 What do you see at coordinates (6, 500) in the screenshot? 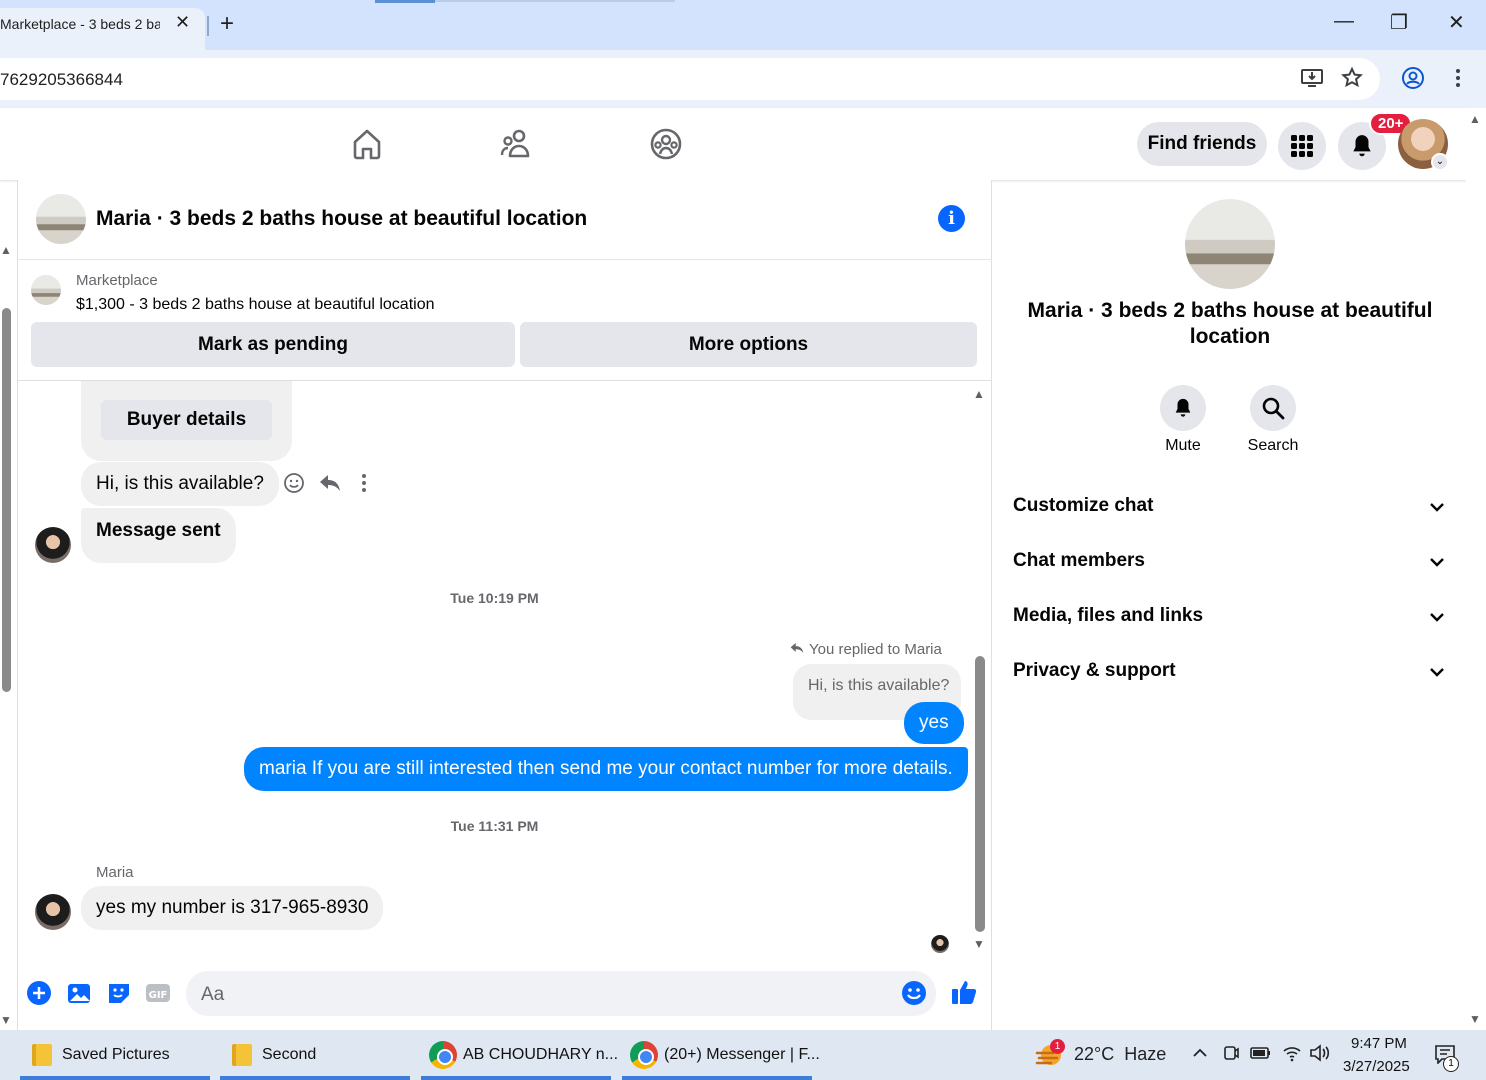
I see `left-scrollbar-thumb` at bounding box center [6, 500].